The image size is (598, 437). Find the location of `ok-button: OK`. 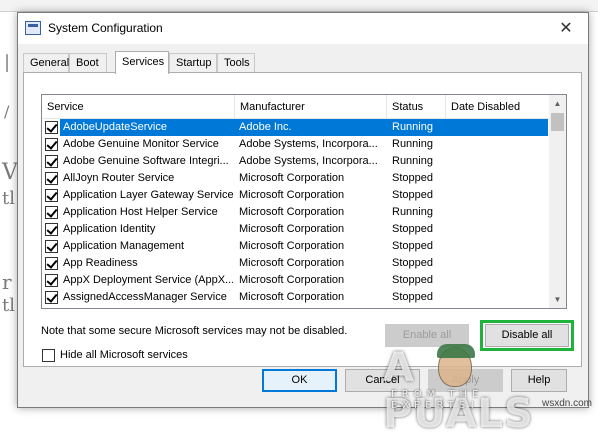

ok-button: OK is located at coordinates (299, 380).